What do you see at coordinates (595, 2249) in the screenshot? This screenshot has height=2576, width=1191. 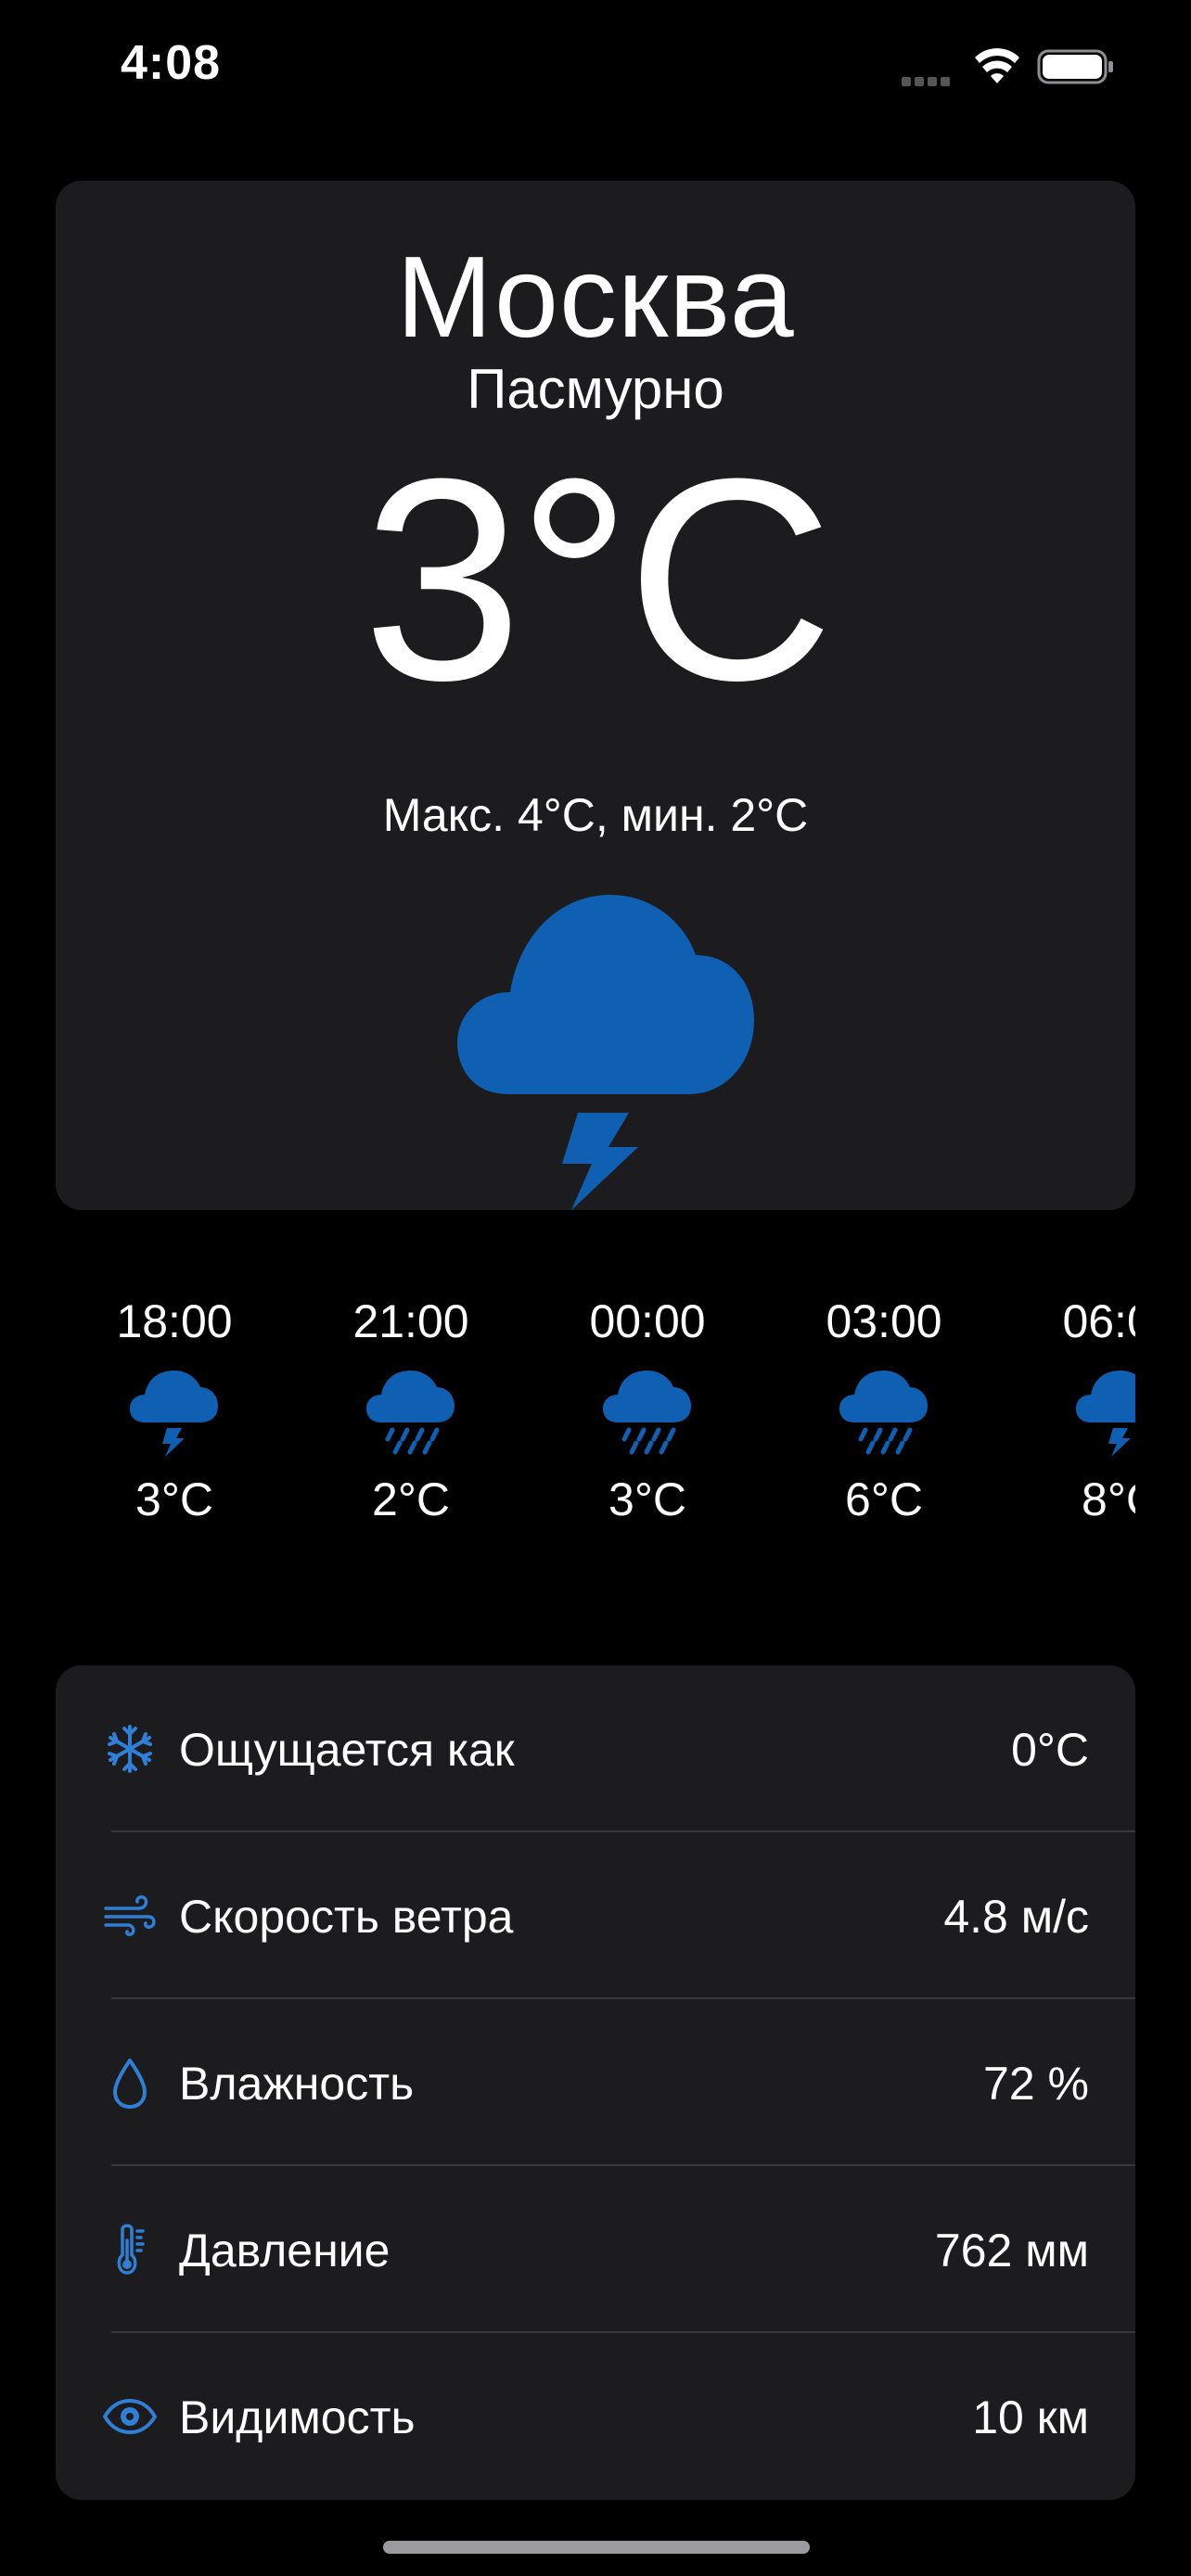 I see `detail-row-pressure: Давление 762 мм` at bounding box center [595, 2249].